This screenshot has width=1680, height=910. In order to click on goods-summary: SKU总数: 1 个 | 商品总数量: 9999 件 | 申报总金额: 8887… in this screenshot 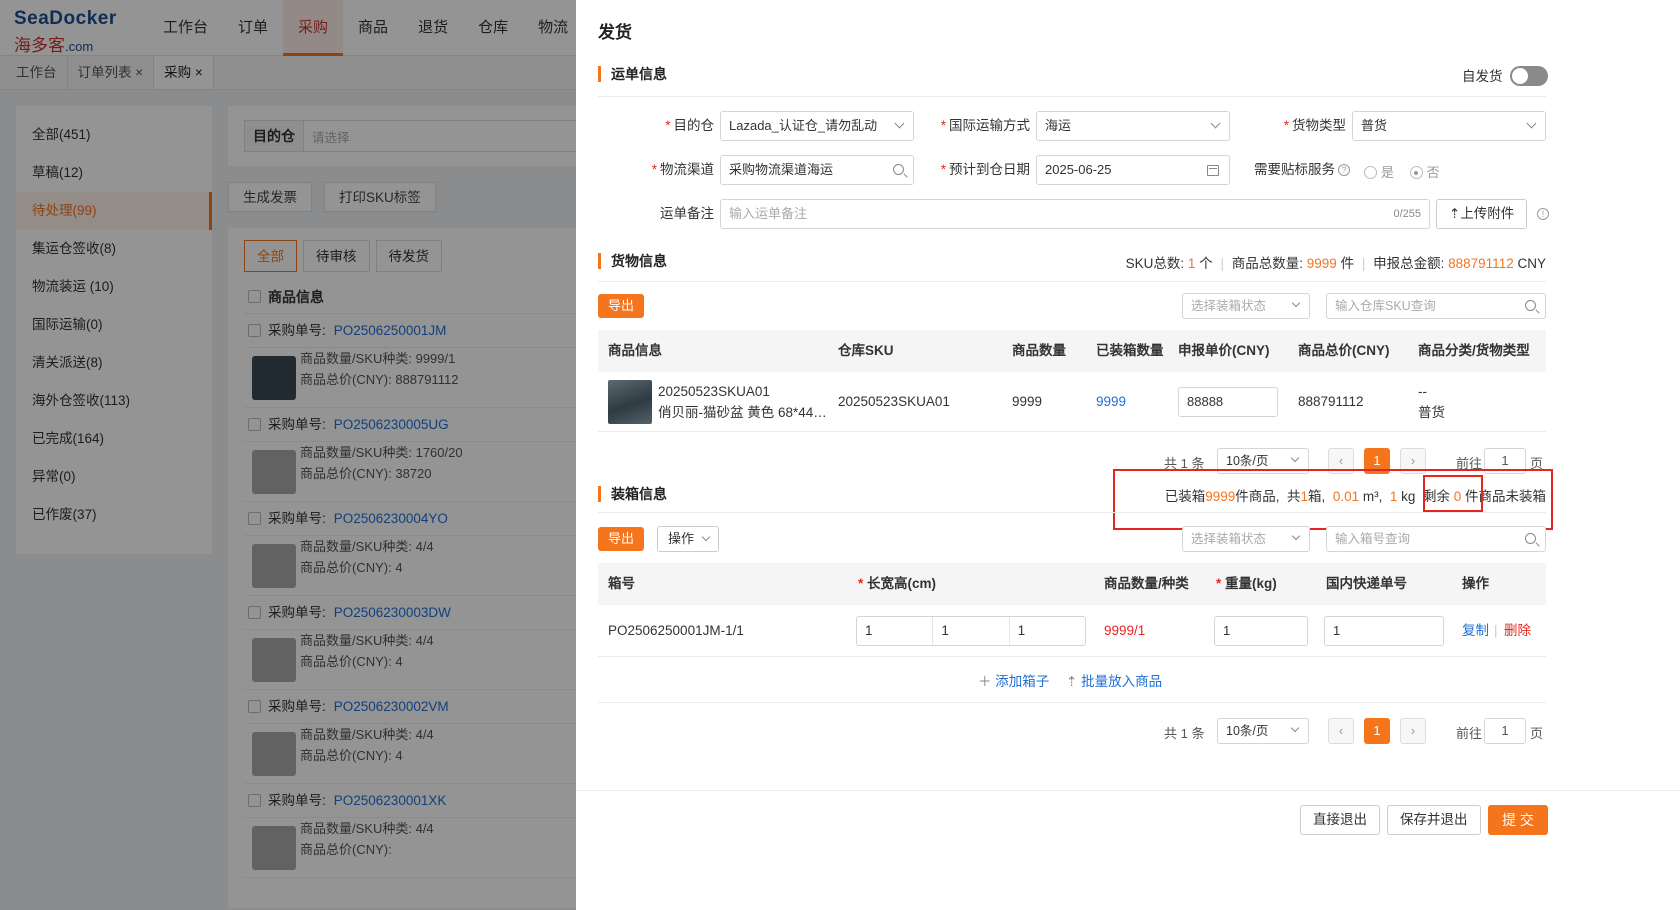, I will do `click(1335, 263)`.